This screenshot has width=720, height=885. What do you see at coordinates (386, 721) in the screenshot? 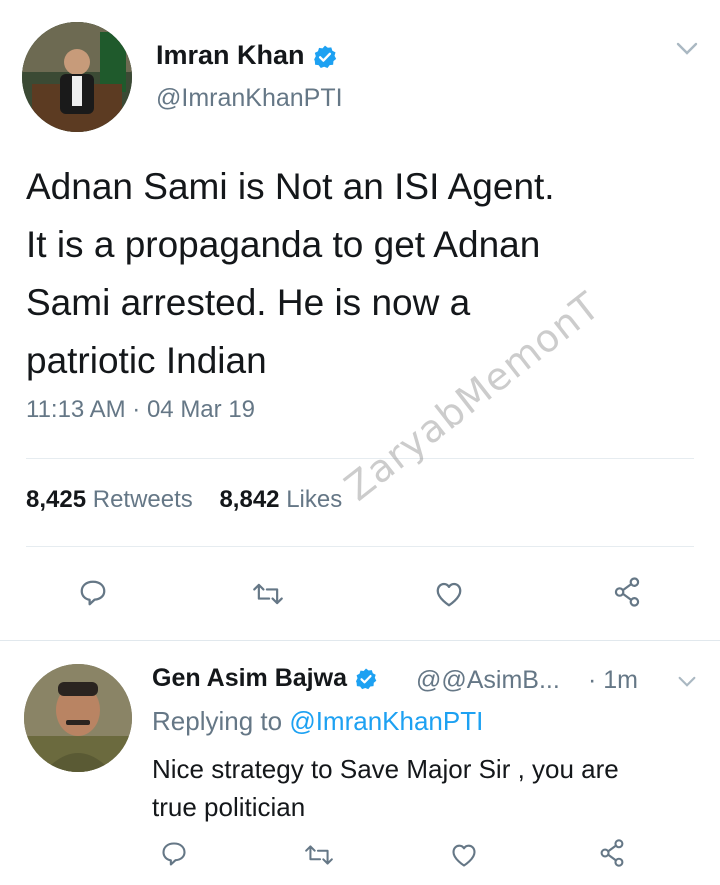
I see `replying-to-link: @ImranKhanPTI` at bounding box center [386, 721].